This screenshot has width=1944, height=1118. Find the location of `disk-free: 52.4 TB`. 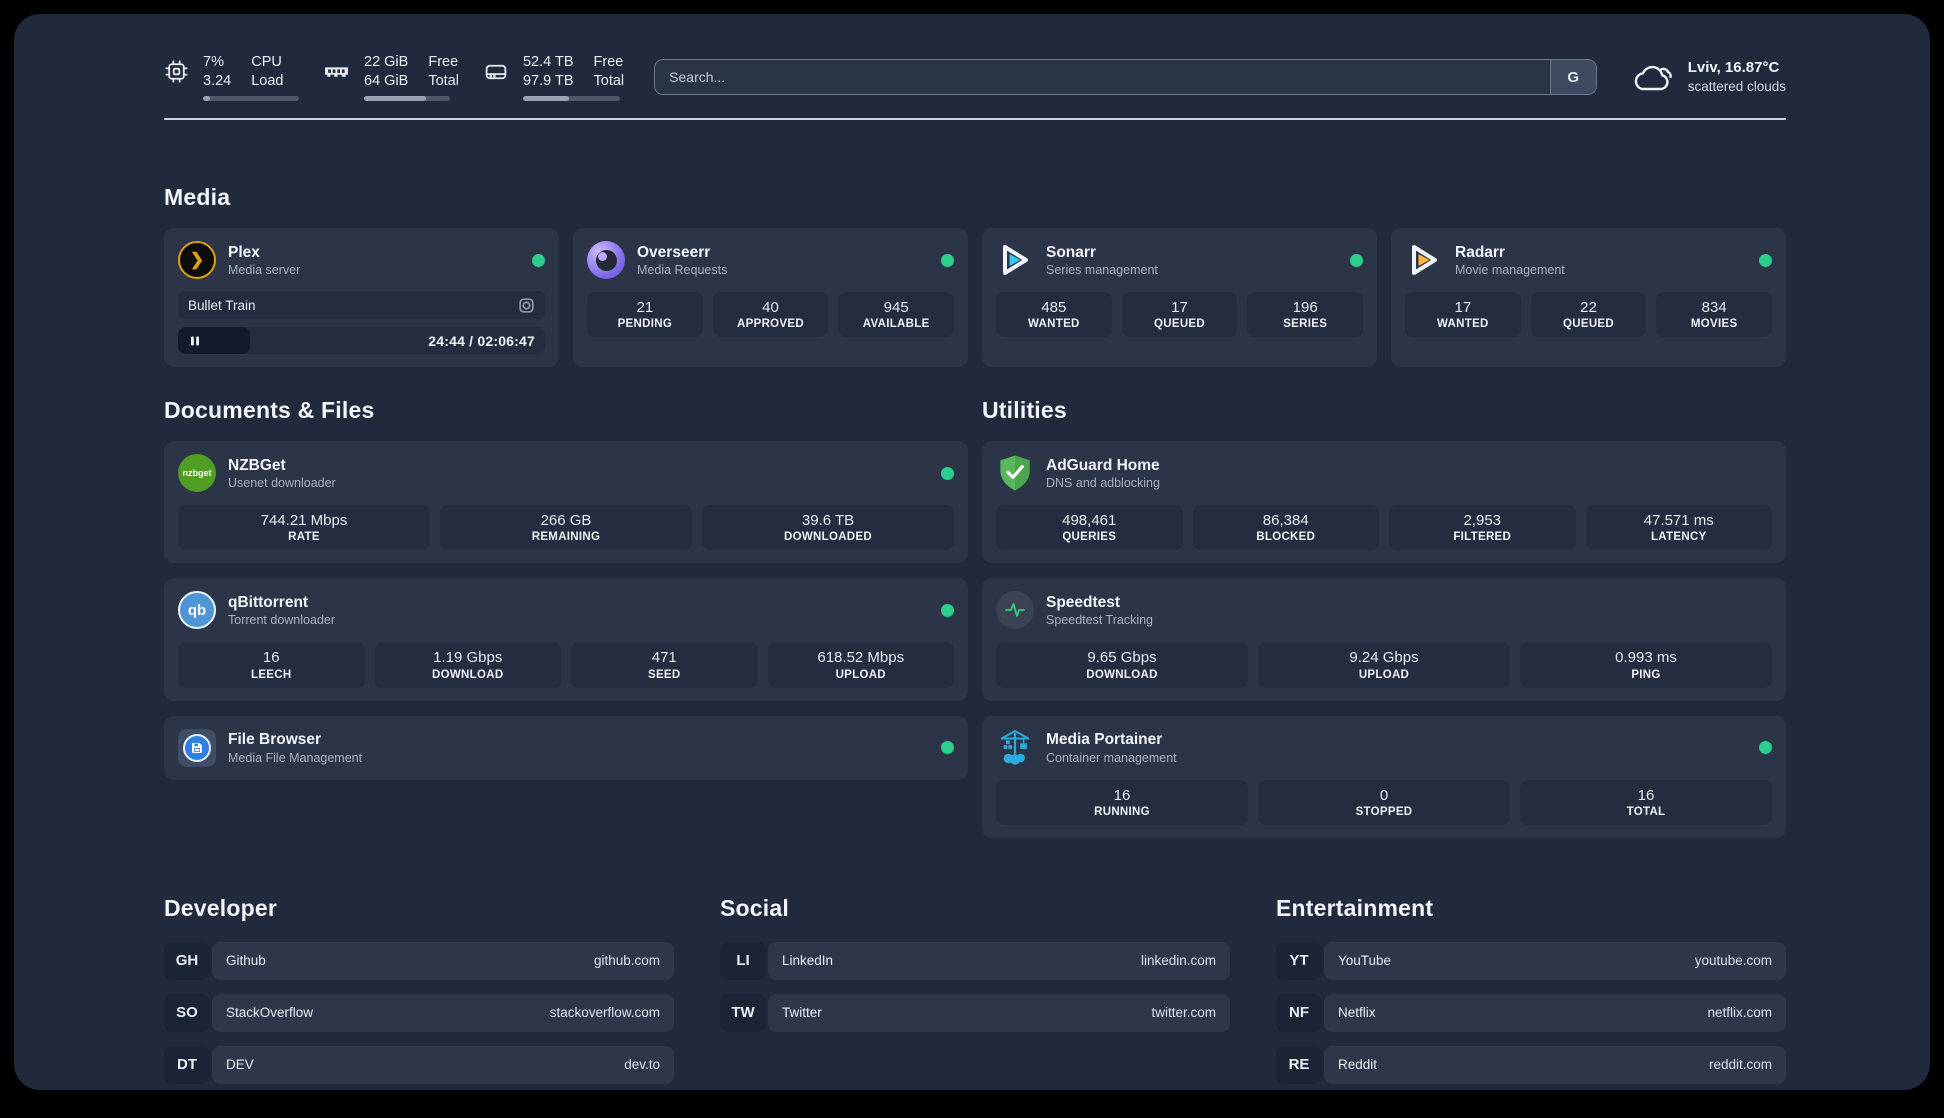

disk-free: 52.4 TB is located at coordinates (548, 61).